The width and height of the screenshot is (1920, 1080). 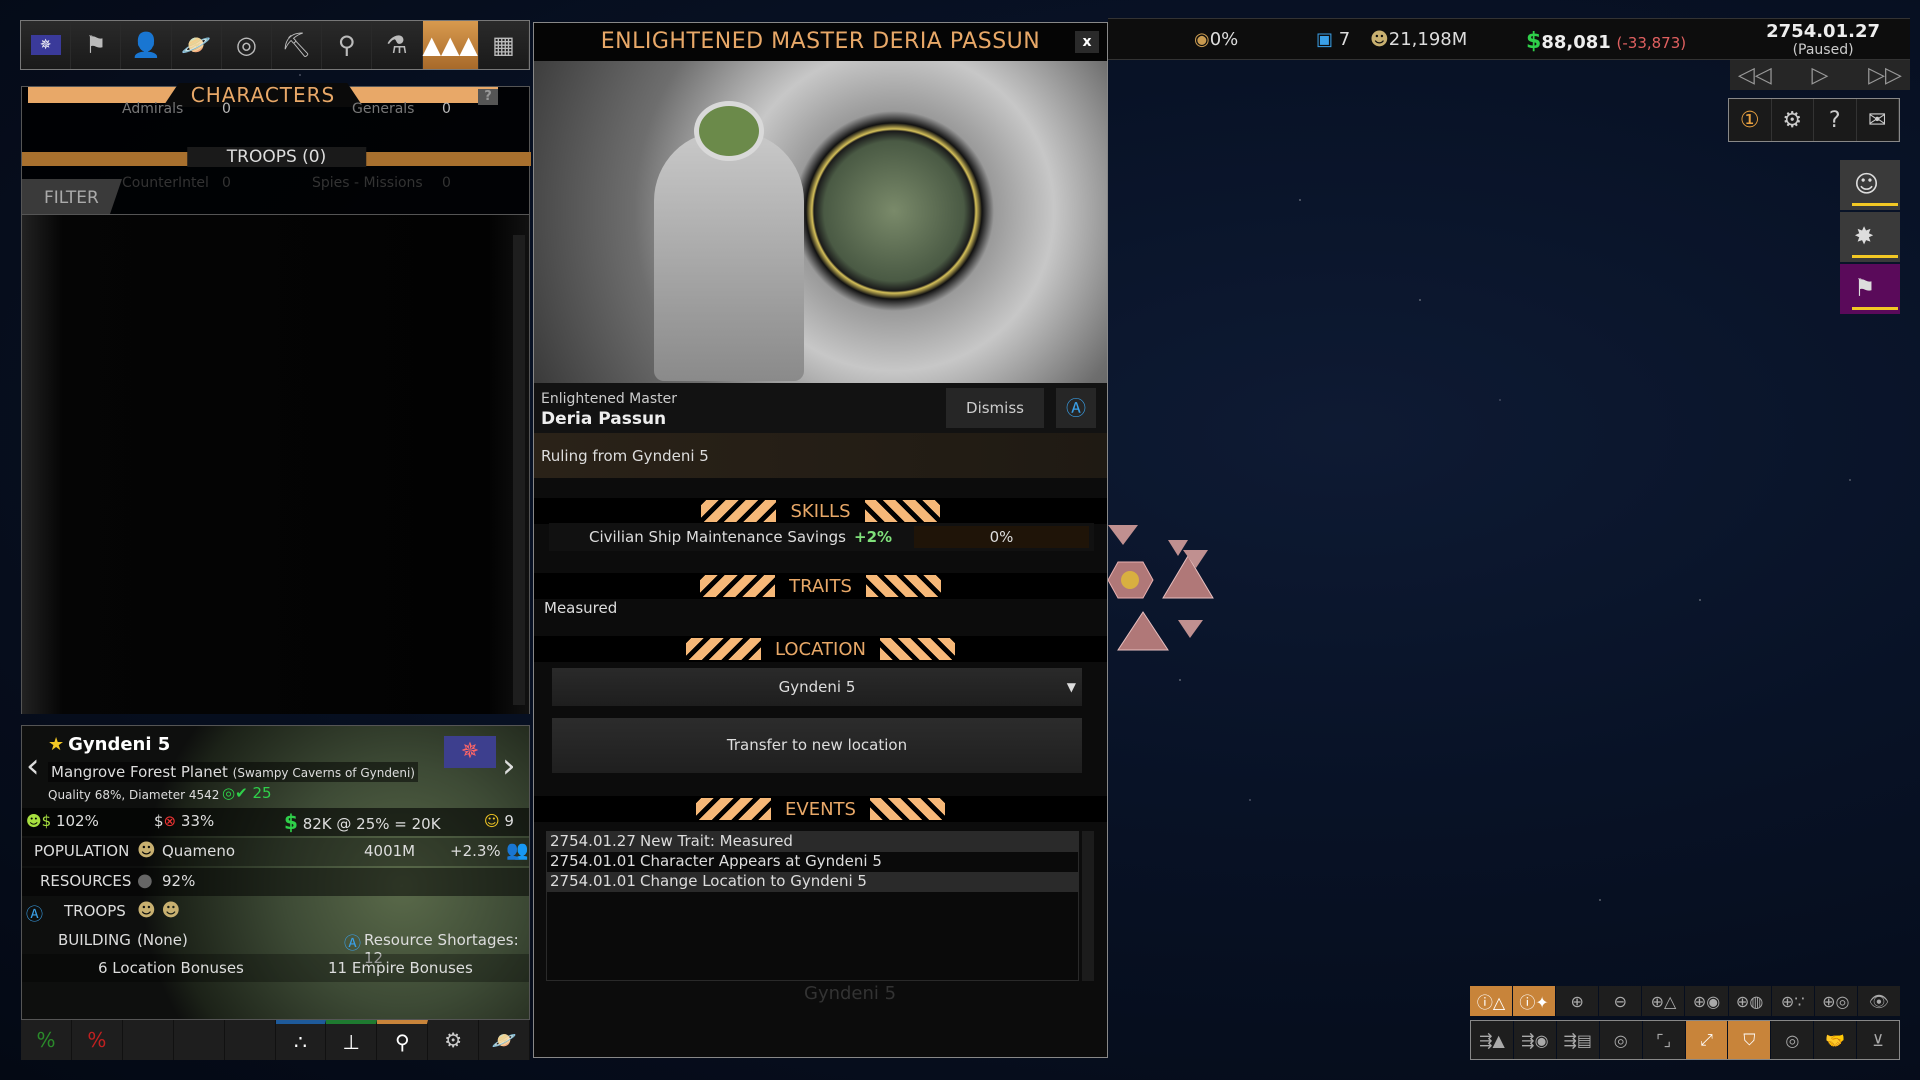 I want to click on toolbar-diplomacy-button: ⚑, so click(x=96, y=45).